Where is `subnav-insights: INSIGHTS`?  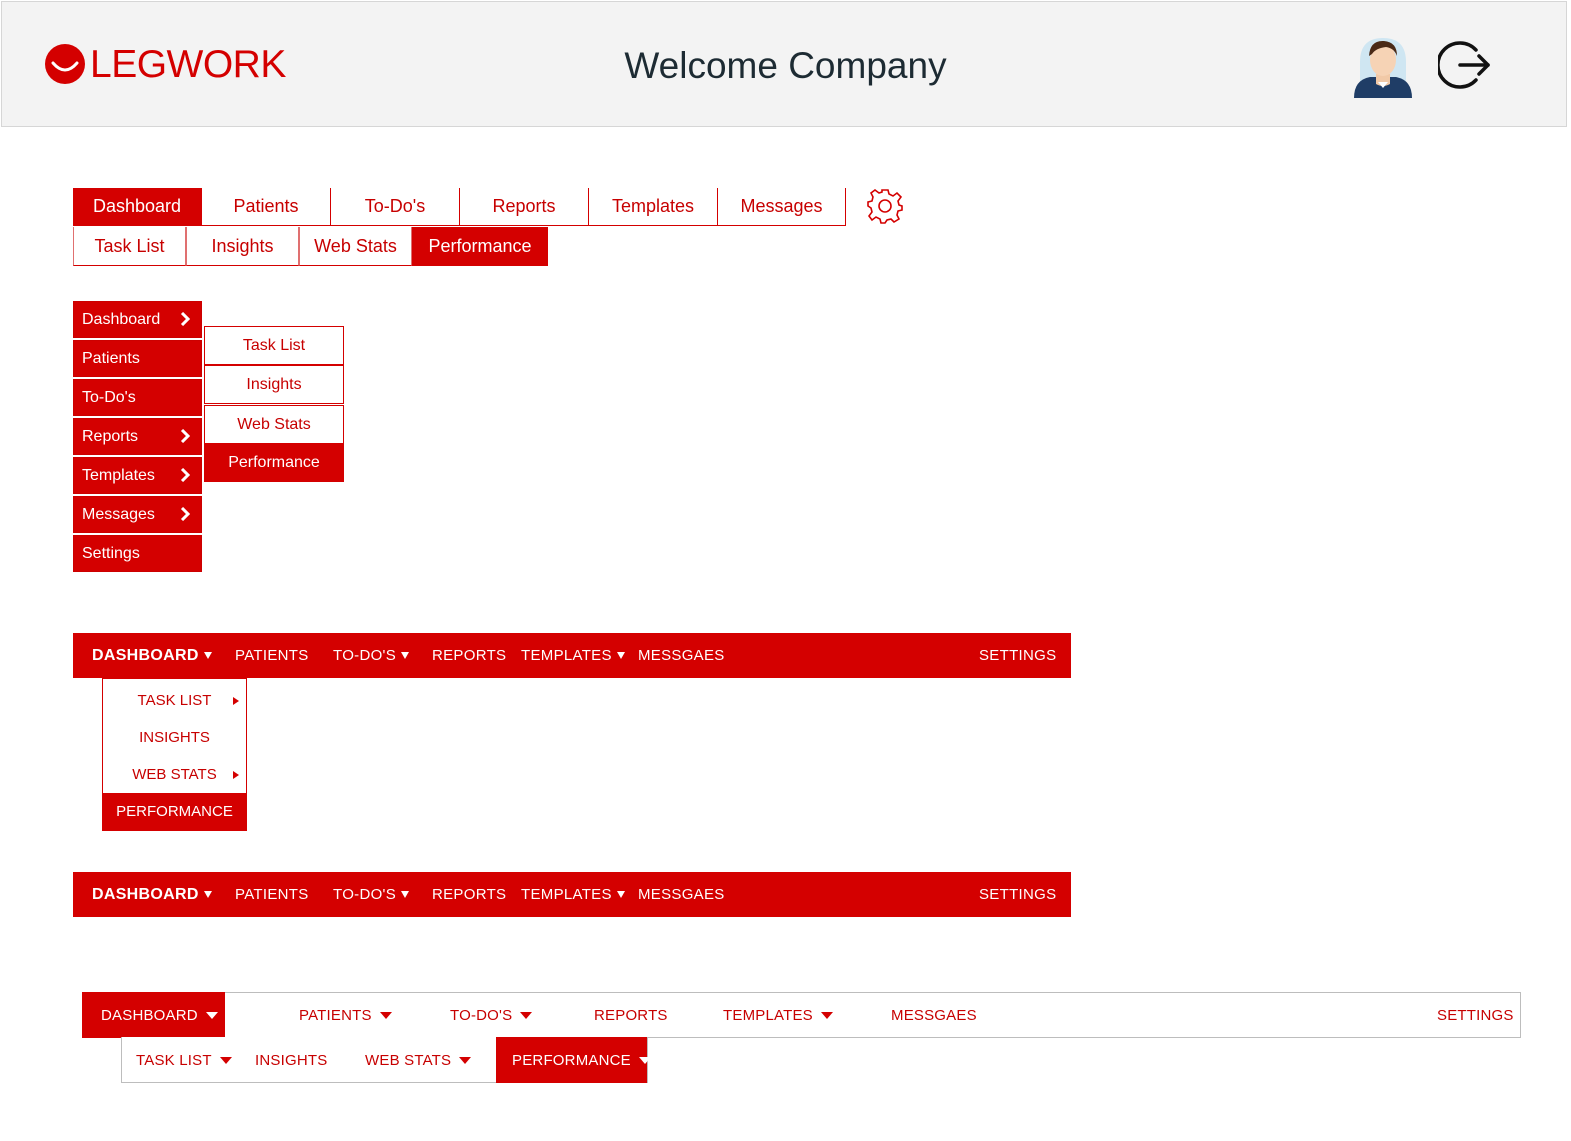
subnav-insights: INSIGHTS is located at coordinates (291, 1060).